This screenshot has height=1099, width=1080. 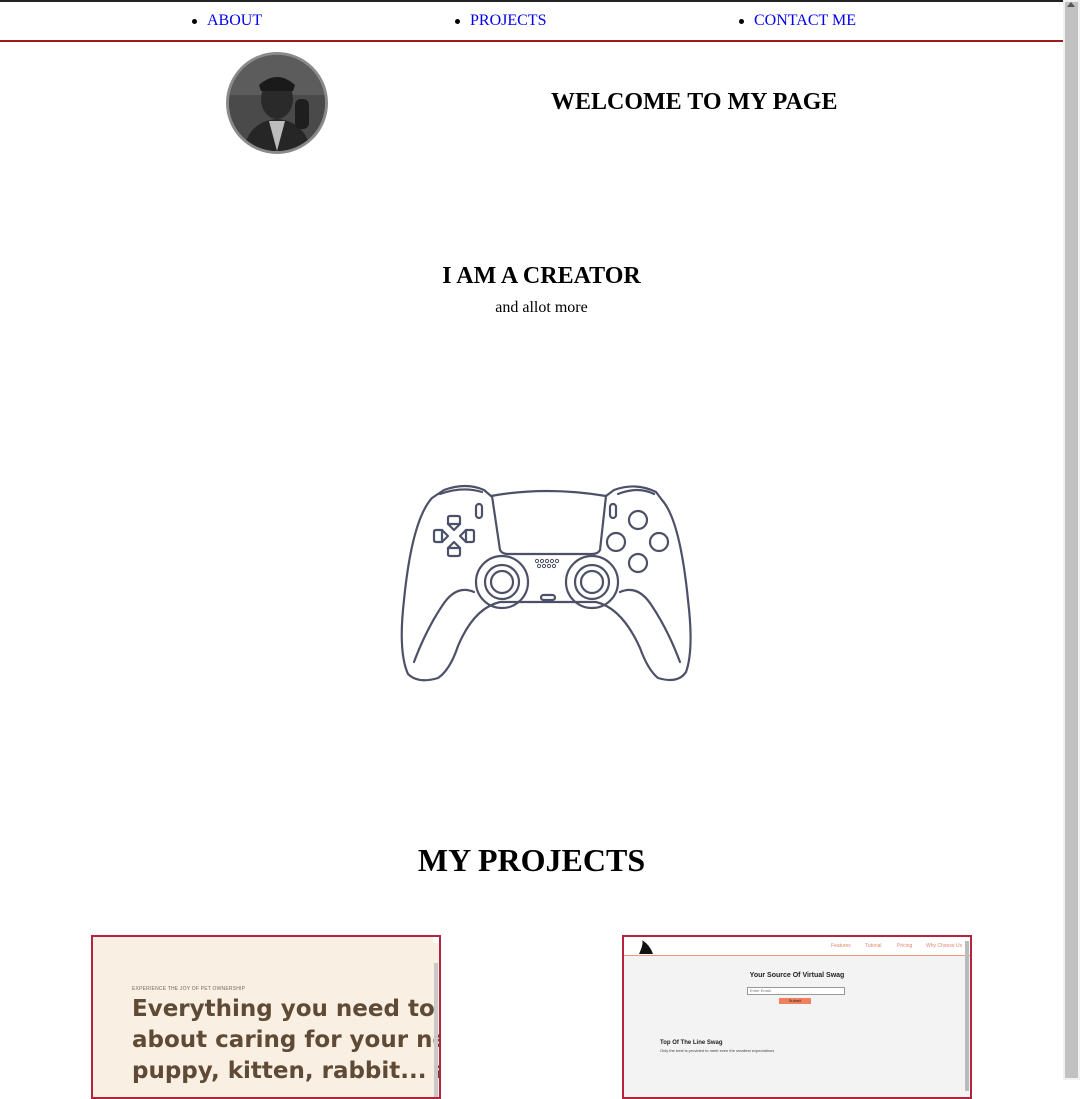 I want to click on swag-nav-link: Tutorial, so click(x=873, y=946).